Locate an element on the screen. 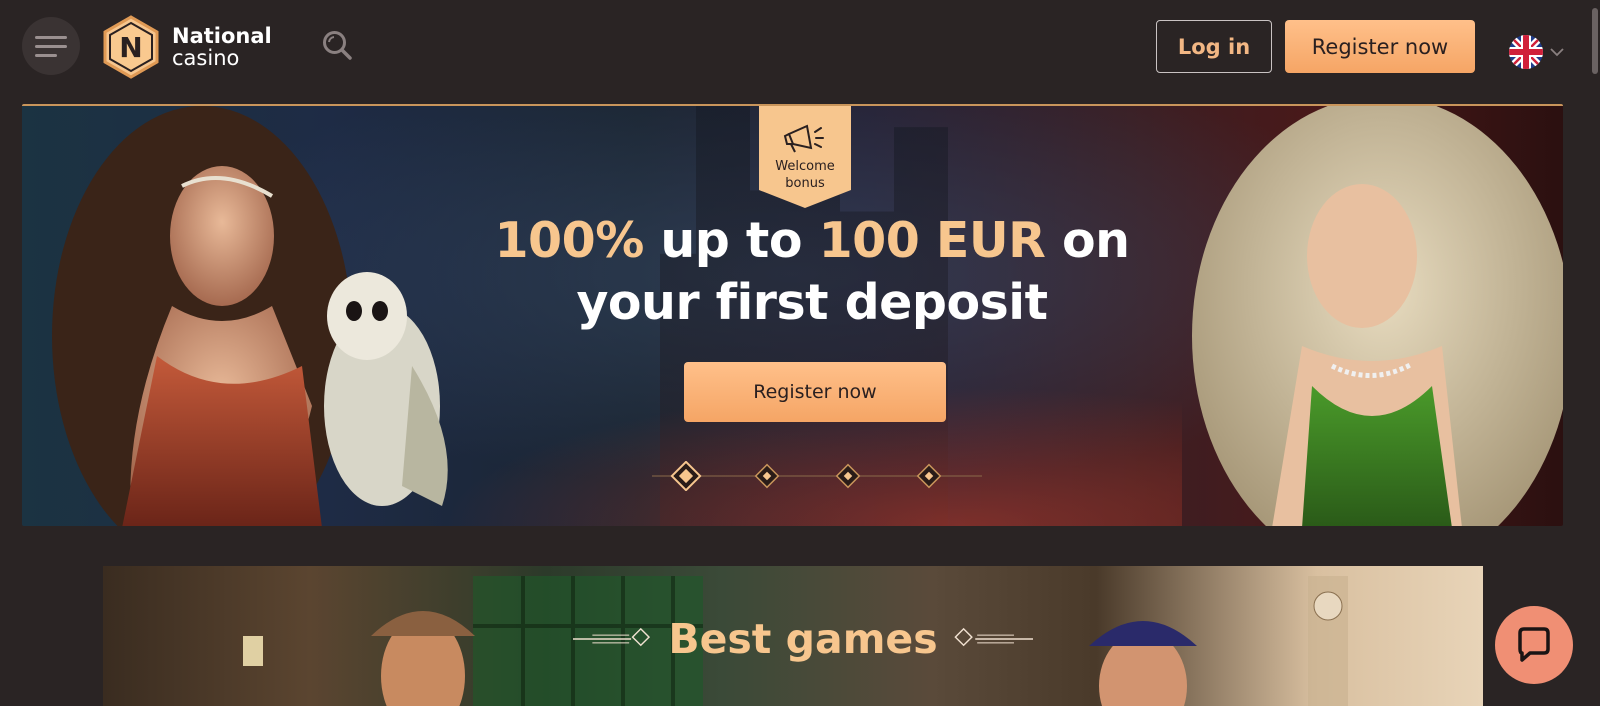 This screenshot has width=1600, height=706. scrollbar-thumb is located at coordinates (1595, 41).